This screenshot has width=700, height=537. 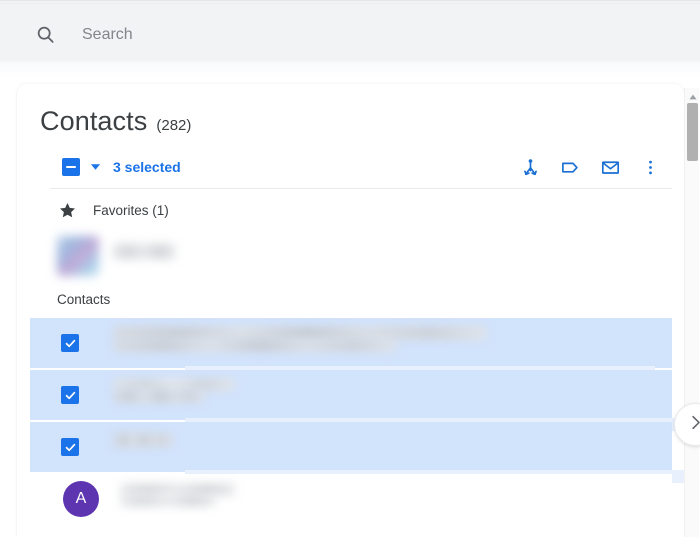 I want to click on contacts-section-label: Contacts, so click(x=84, y=299).